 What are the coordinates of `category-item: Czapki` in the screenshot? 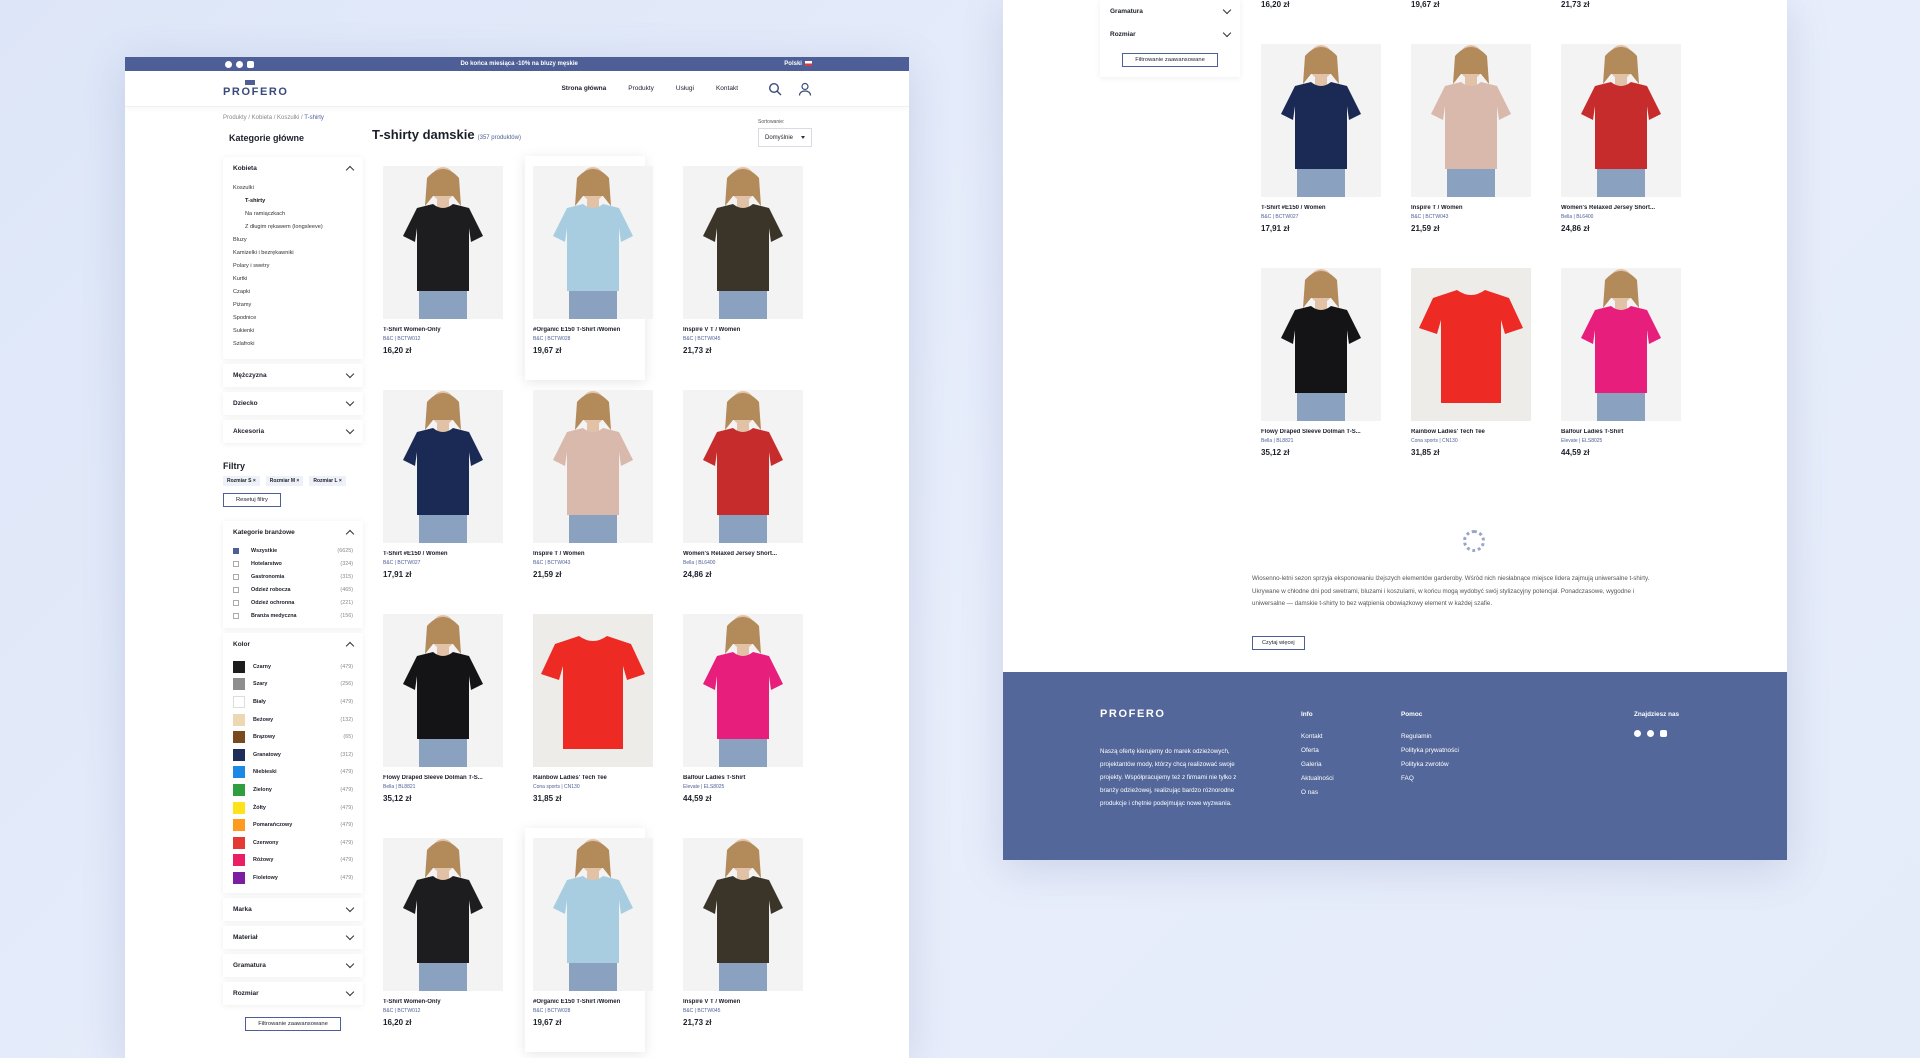 It's located at (293, 292).